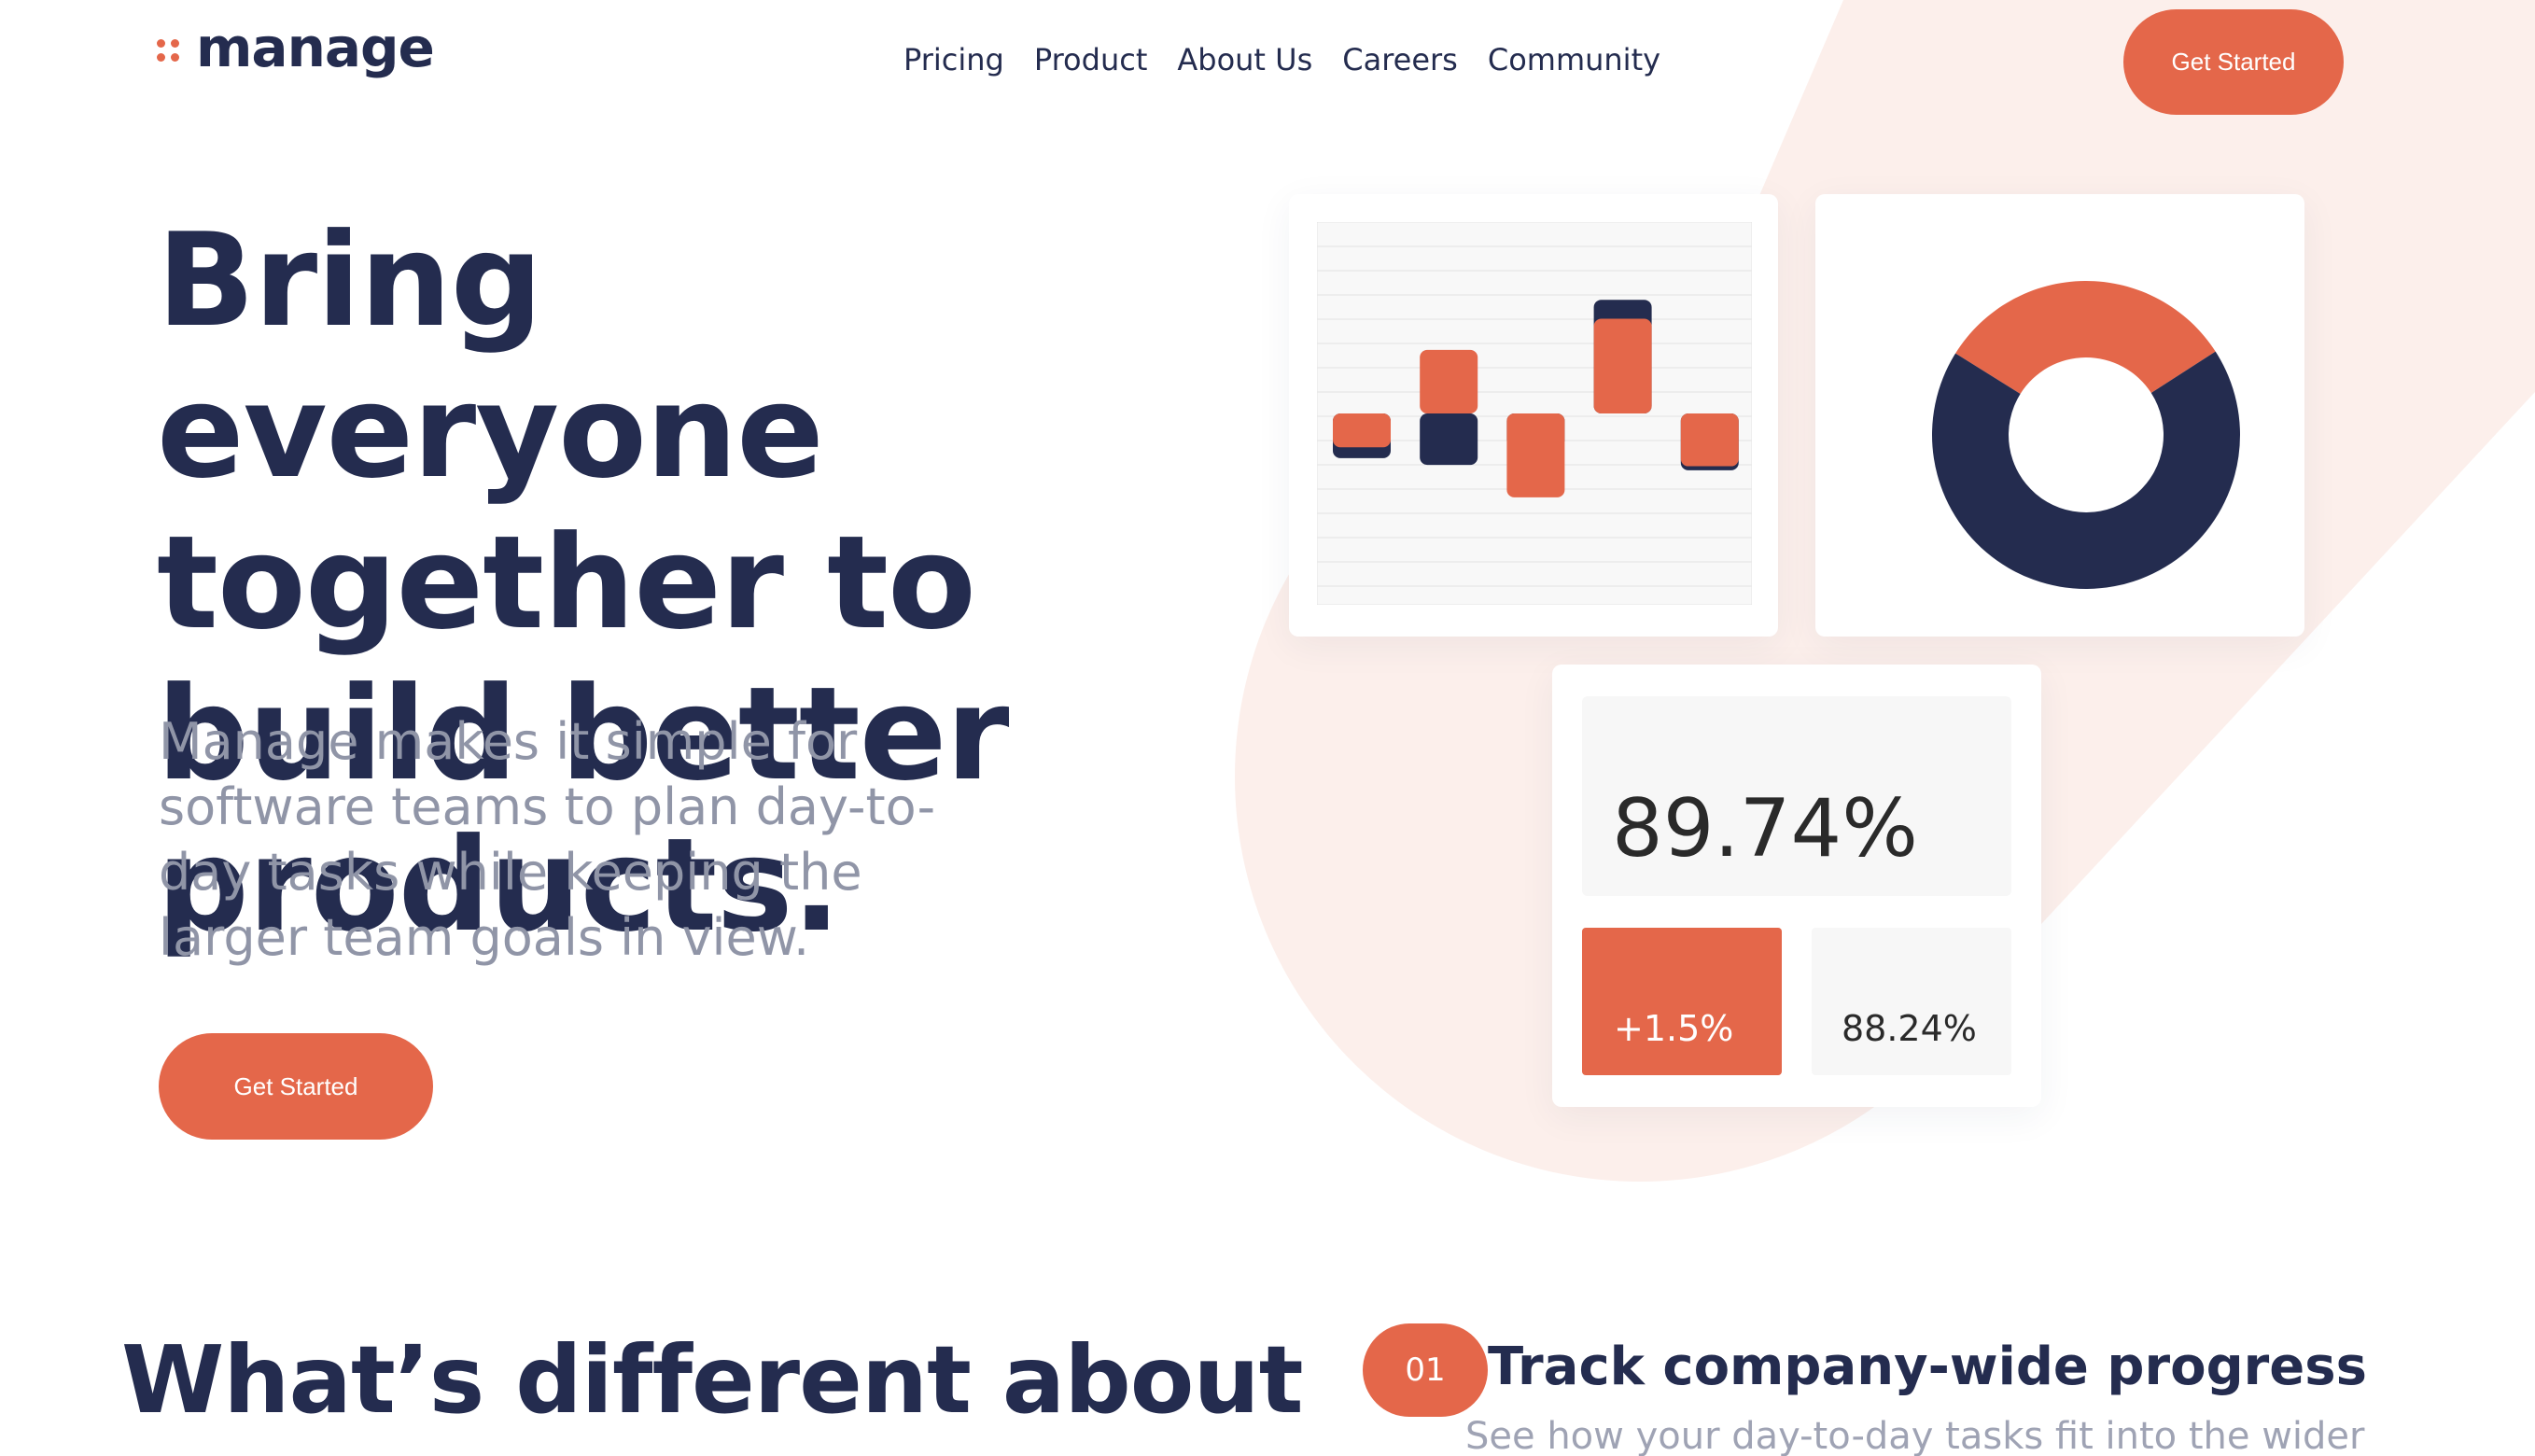 Image resolution: width=2535 pixels, height=1456 pixels. Describe the element at coordinates (1574, 59) in the screenshot. I see `nav-item-community: Community` at that location.